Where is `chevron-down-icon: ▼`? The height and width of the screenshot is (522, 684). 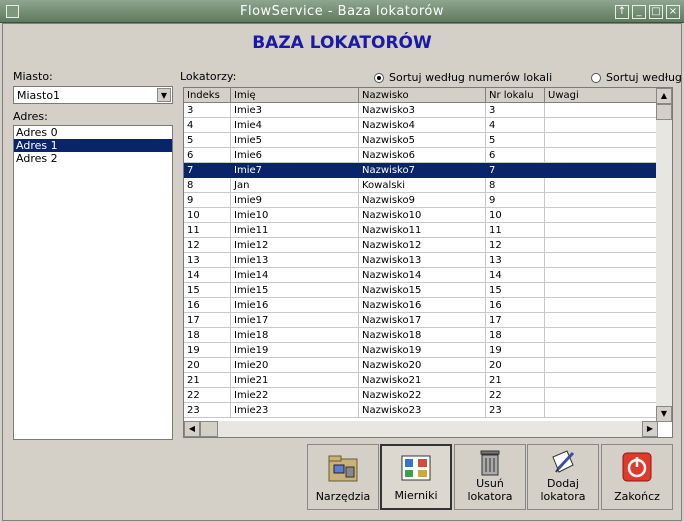
chevron-down-icon: ▼ is located at coordinates (164, 95).